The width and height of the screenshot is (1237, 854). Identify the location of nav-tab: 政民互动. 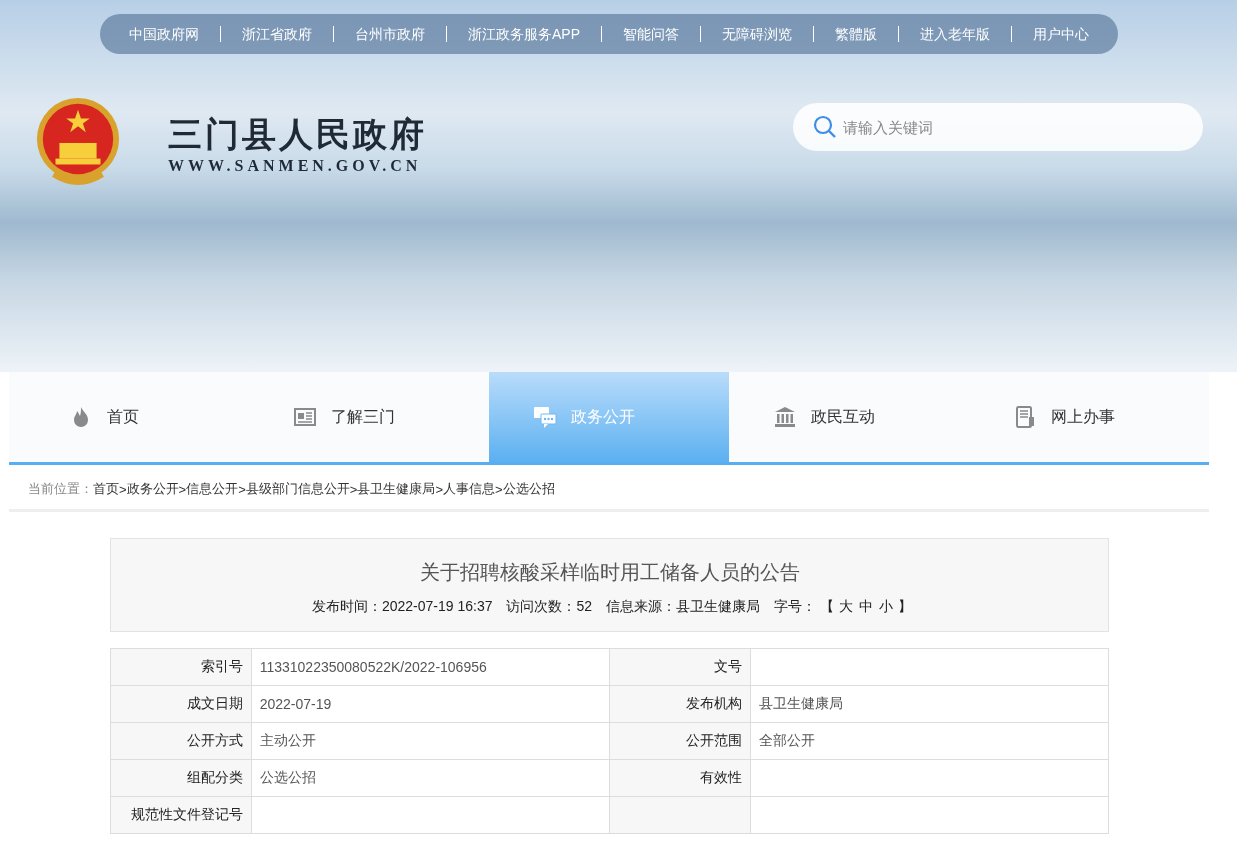
(849, 417).